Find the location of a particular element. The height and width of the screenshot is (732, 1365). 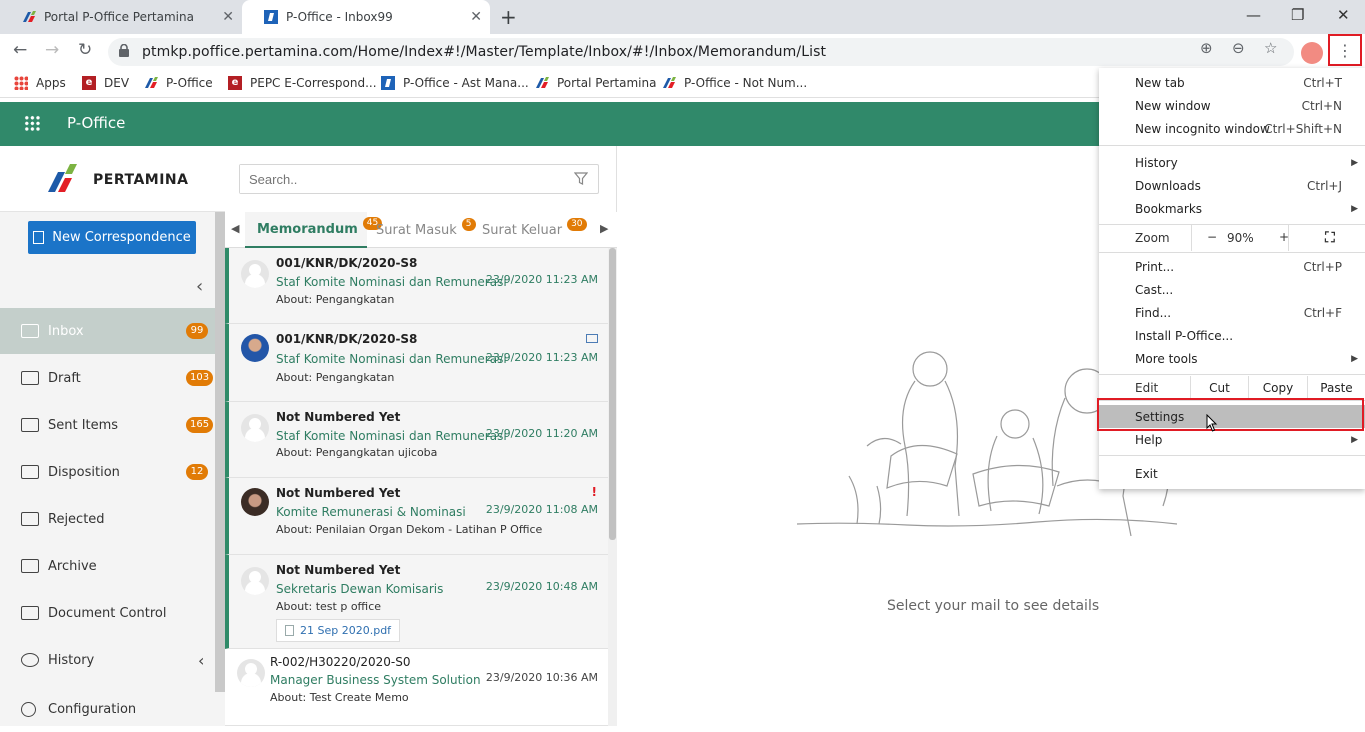

zoom-icon: ⊖ is located at coordinates (1238, 48).